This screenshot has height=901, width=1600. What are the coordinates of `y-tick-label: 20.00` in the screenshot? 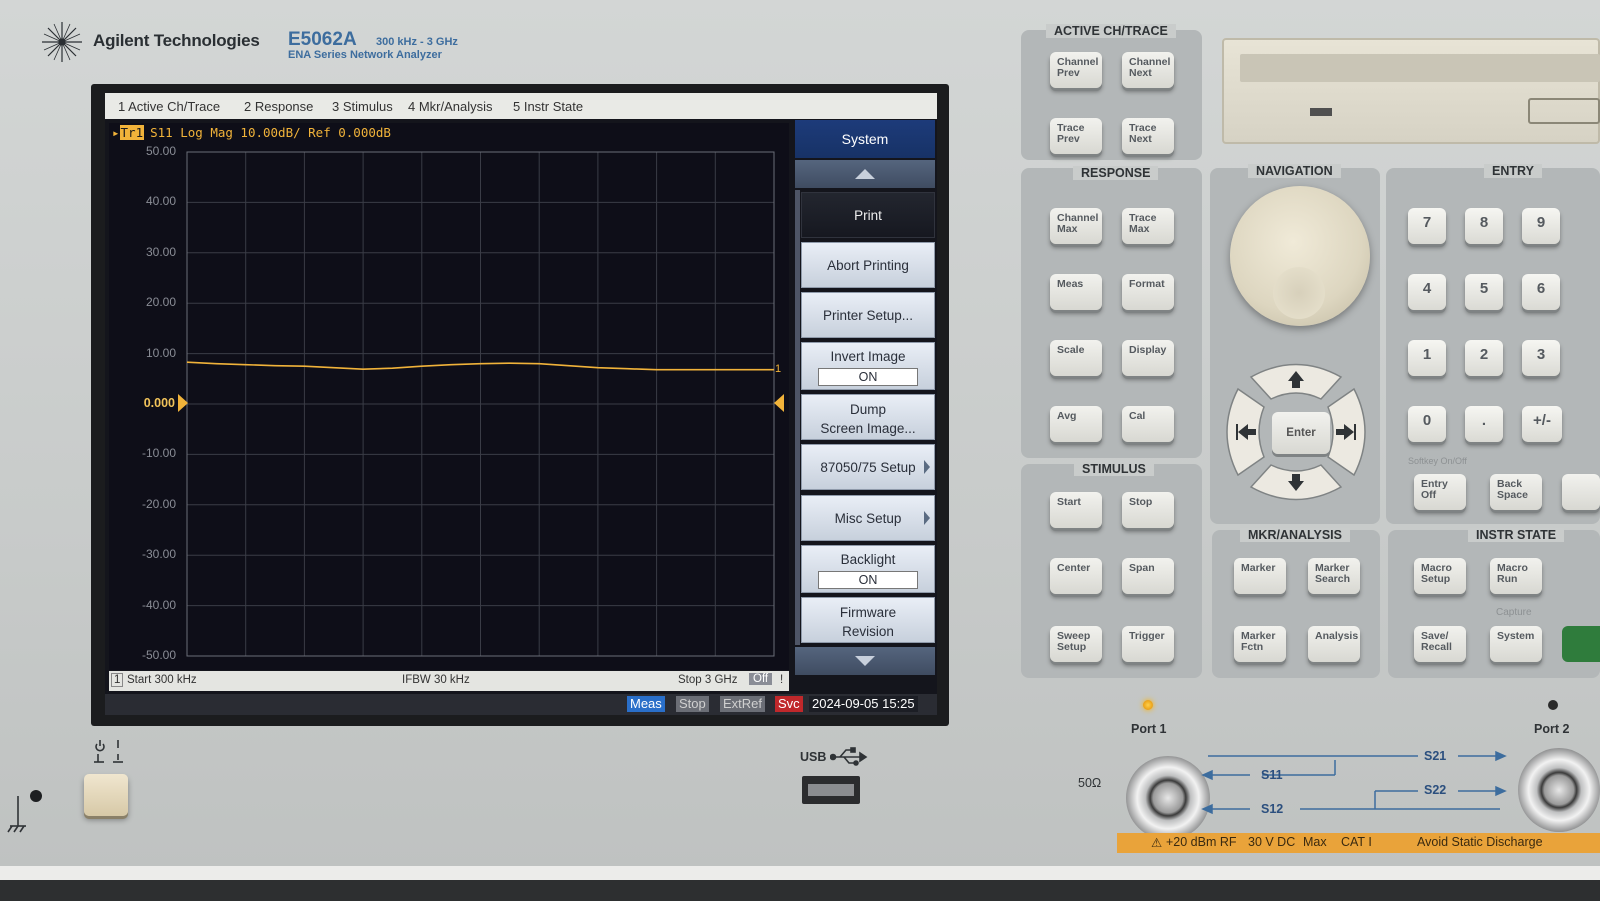 It's located at (160, 302).